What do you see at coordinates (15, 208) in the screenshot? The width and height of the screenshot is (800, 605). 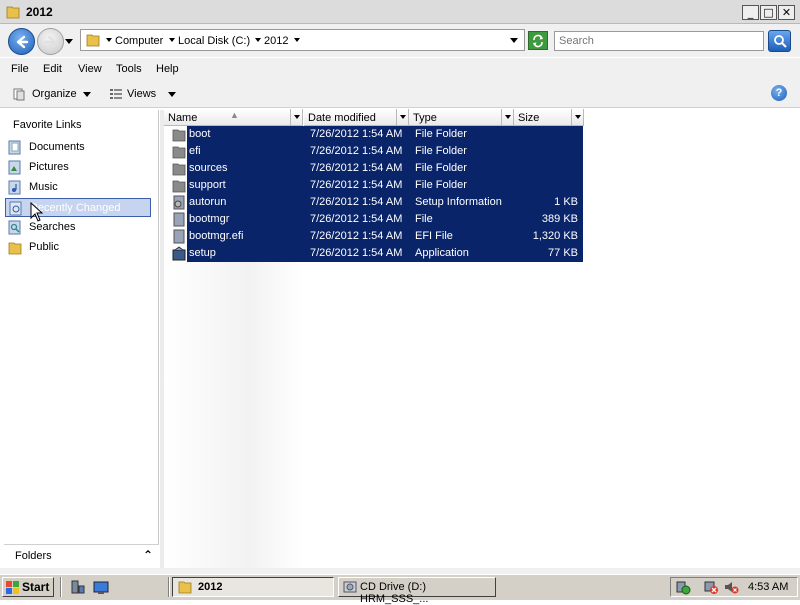 I see `recently-changed-icon` at bounding box center [15, 208].